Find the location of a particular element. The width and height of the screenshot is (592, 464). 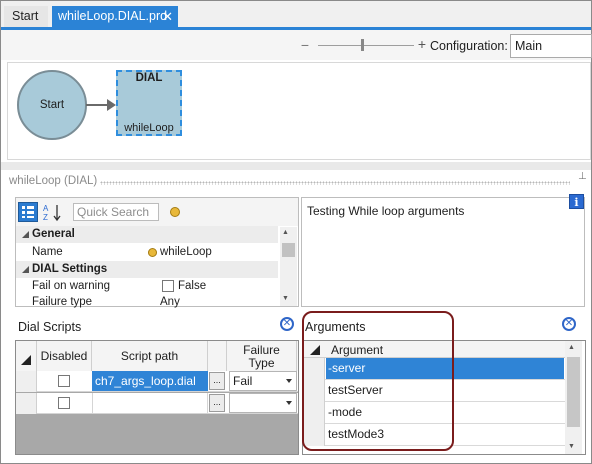

zoom-out-button: − is located at coordinates (305, 45).